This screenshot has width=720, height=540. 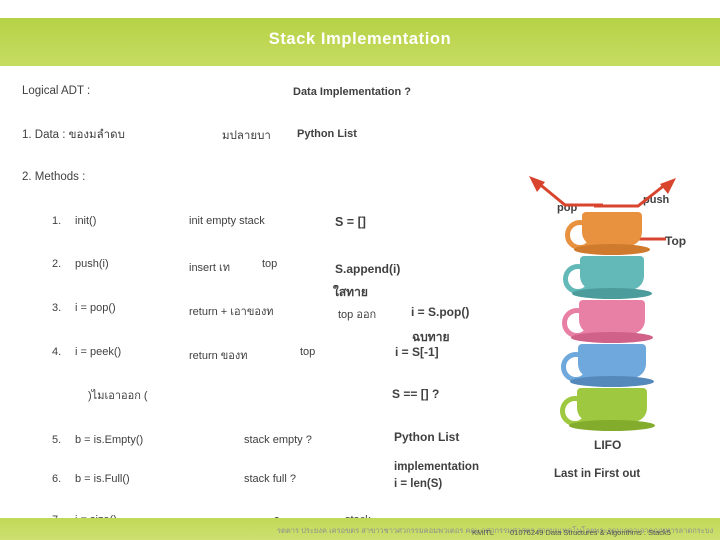 I want to click on method-desc-4: return ของท, so click(x=218, y=356).